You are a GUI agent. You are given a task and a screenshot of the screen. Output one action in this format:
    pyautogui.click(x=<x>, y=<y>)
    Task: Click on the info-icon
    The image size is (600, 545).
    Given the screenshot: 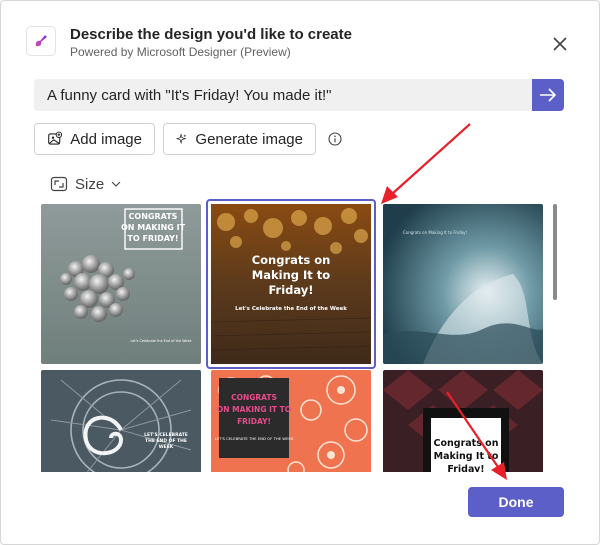 What is the action you would take?
    pyautogui.click(x=335, y=139)
    